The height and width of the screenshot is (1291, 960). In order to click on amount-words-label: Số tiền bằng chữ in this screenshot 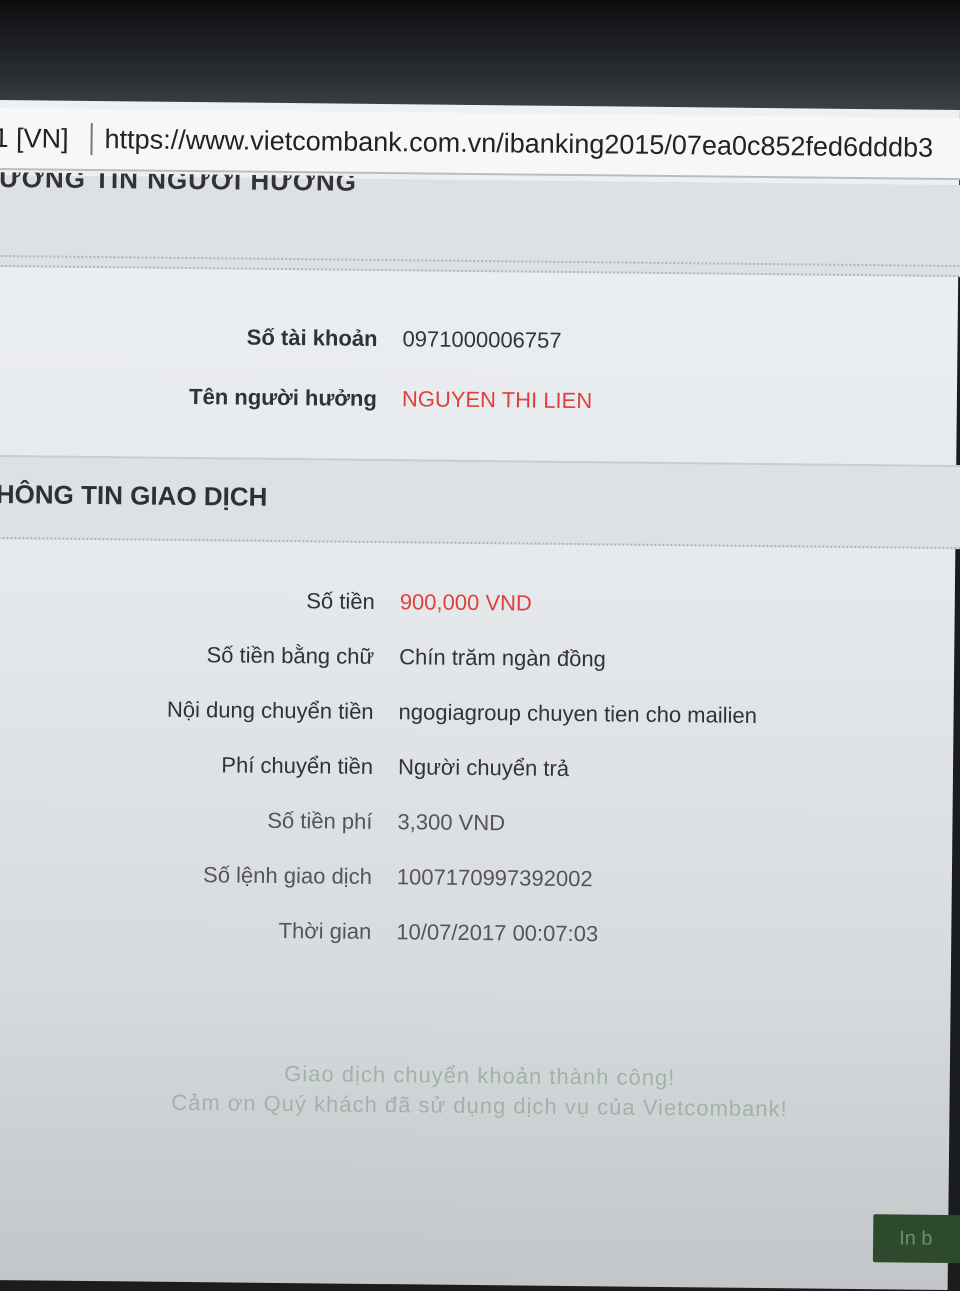, I will do `click(290, 655)`.